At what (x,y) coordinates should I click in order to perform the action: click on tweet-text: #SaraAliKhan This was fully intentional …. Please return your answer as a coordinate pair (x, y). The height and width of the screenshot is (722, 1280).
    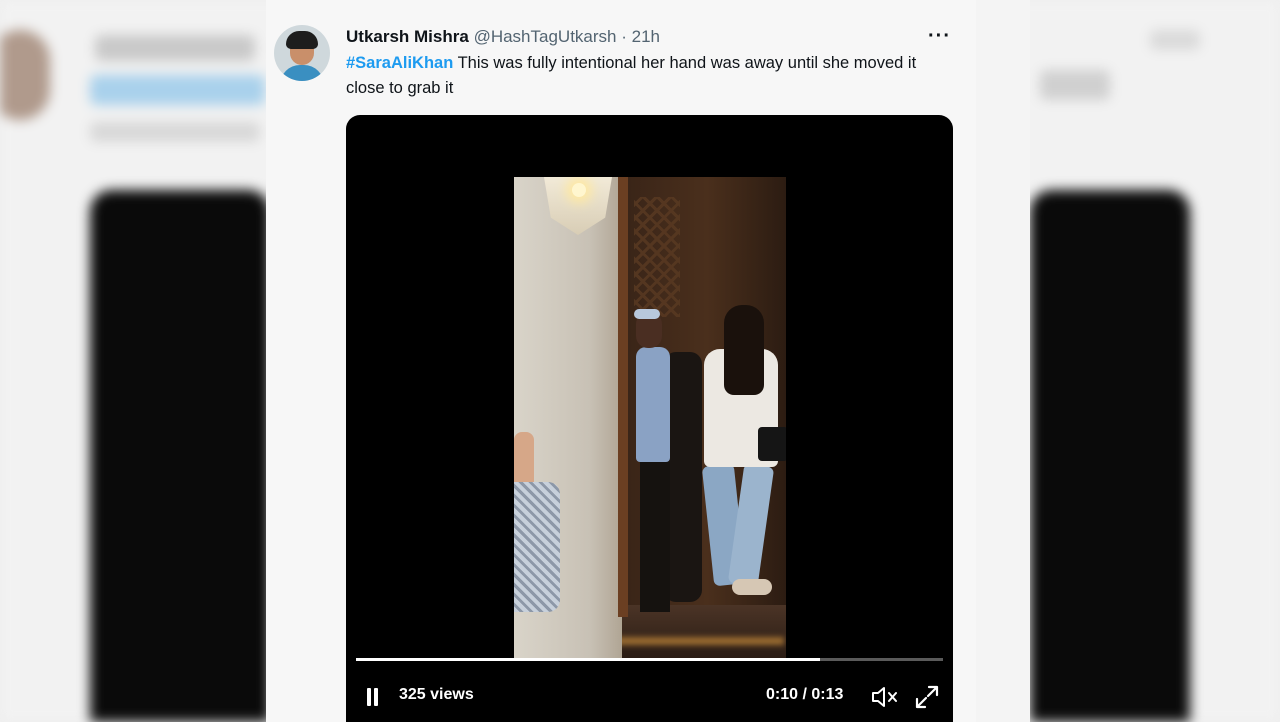
    Looking at the image, I should click on (641, 76).